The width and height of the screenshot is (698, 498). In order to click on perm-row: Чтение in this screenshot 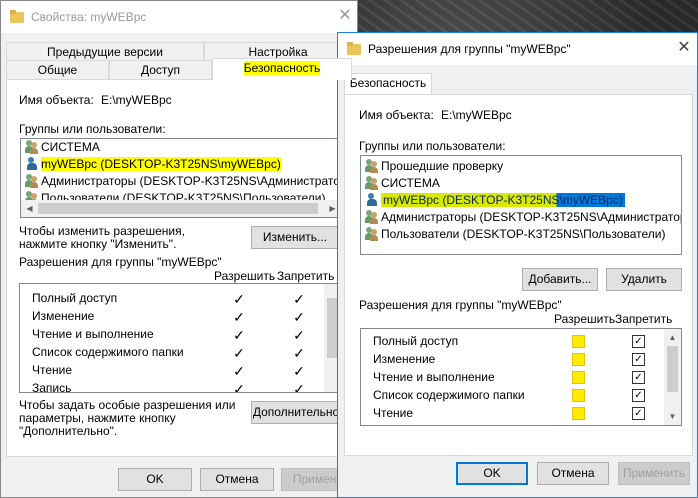, I will do `click(52, 370)`.